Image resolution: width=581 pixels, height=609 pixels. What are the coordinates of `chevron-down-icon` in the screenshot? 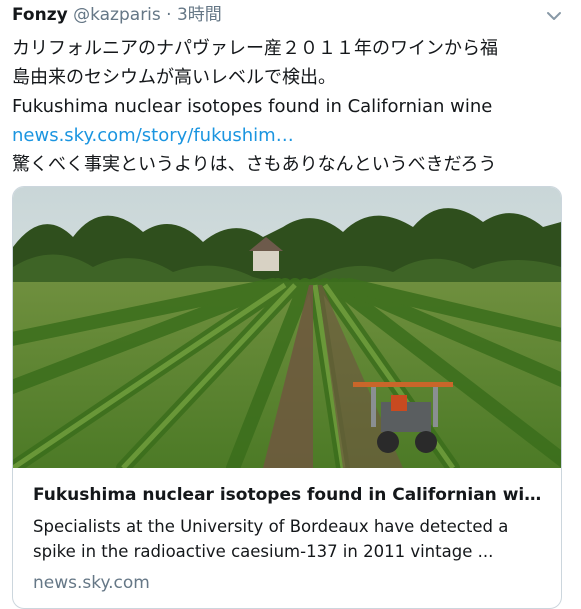 It's located at (554, 16).